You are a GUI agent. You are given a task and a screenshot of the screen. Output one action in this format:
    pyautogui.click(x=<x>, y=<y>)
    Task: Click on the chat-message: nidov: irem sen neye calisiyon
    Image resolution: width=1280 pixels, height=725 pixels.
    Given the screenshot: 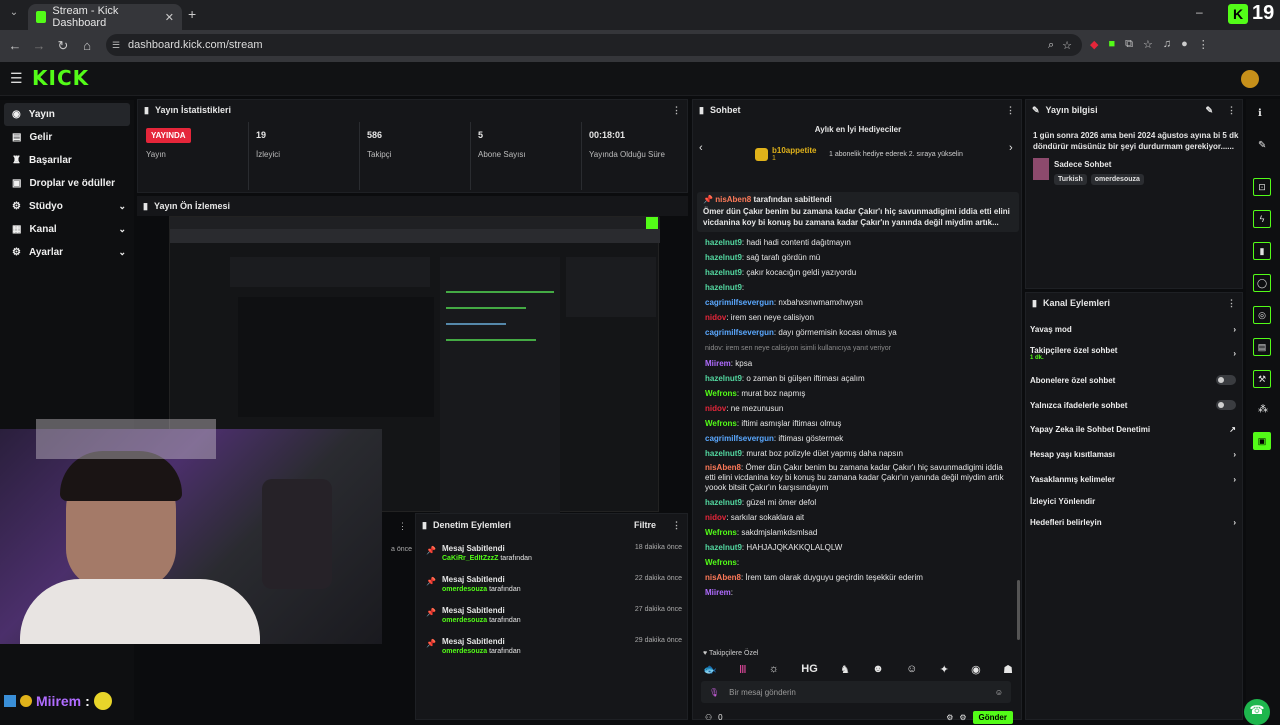 What is the action you would take?
    pyautogui.click(x=852, y=317)
    